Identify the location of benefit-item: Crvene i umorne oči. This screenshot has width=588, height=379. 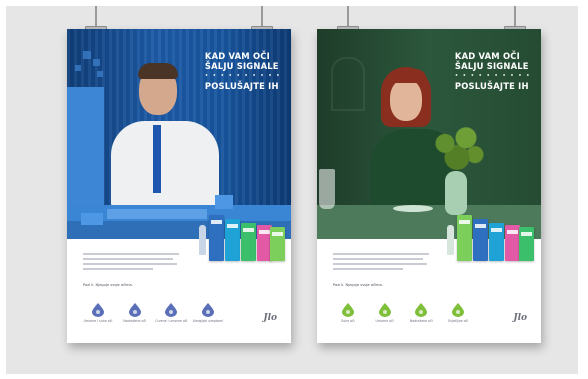
(171, 313).